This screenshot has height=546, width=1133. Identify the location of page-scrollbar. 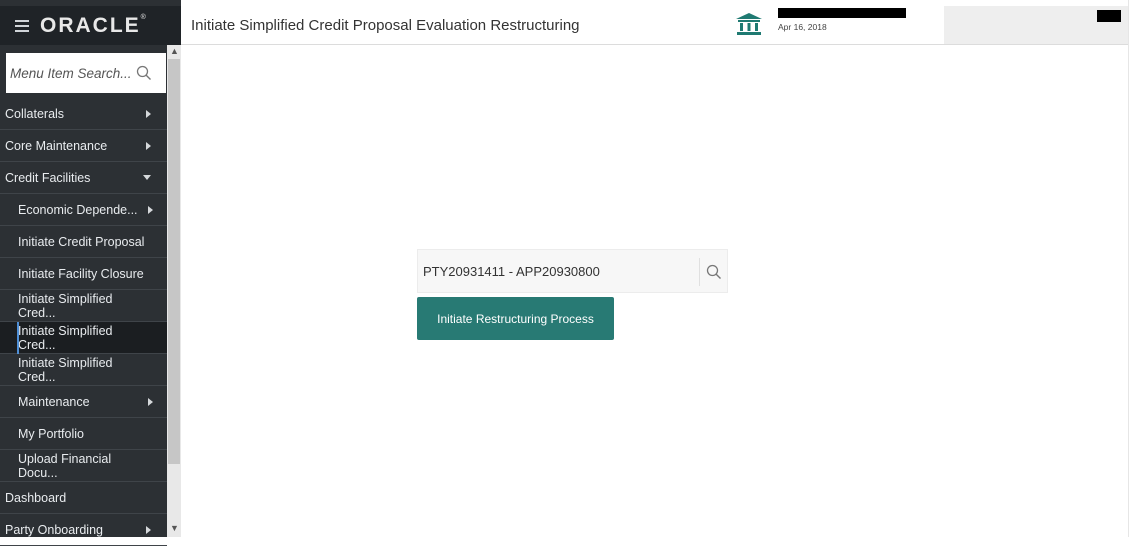
(1130, 268).